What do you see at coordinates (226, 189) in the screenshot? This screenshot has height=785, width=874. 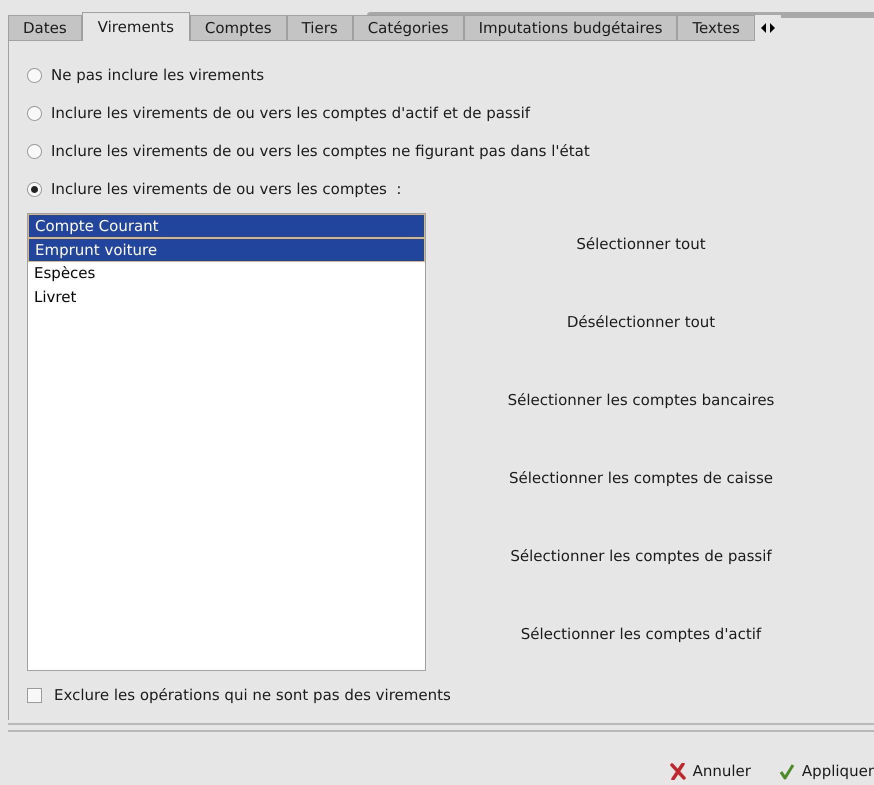 I see `radio-label: Inclure les virements de ou vers les comptes :` at bounding box center [226, 189].